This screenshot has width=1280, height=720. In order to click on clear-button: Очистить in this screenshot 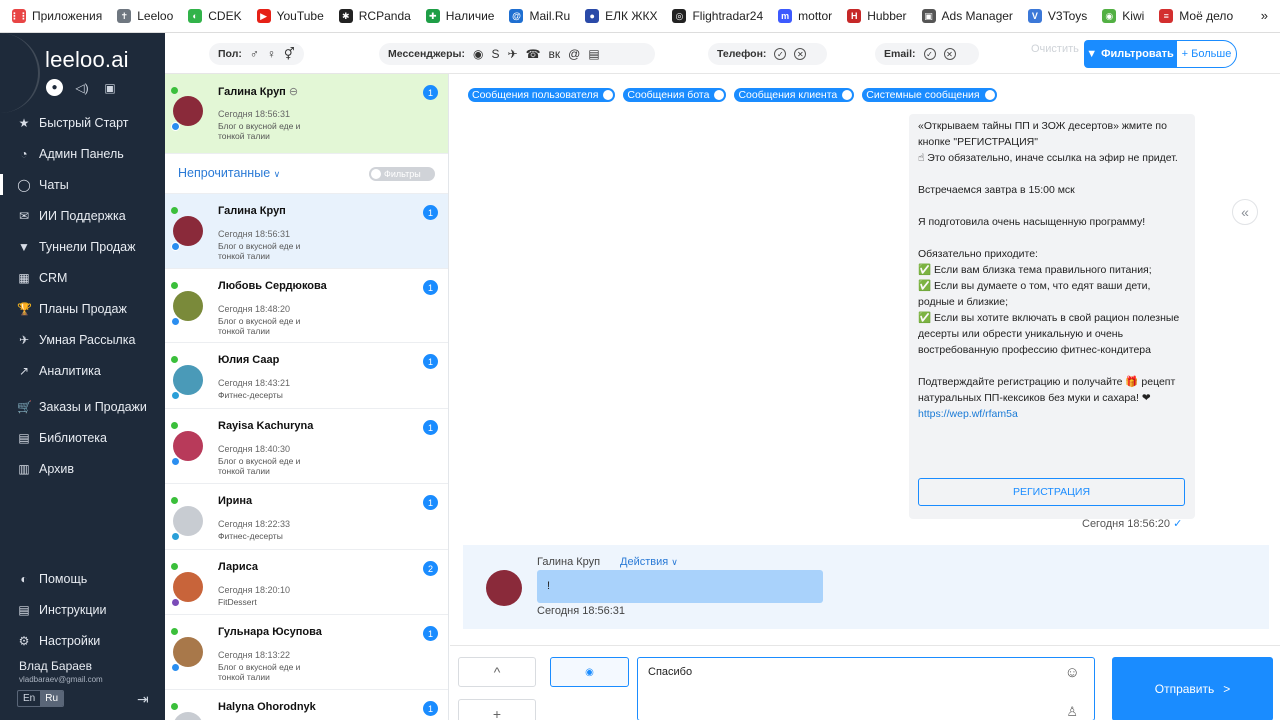, I will do `click(1055, 49)`.